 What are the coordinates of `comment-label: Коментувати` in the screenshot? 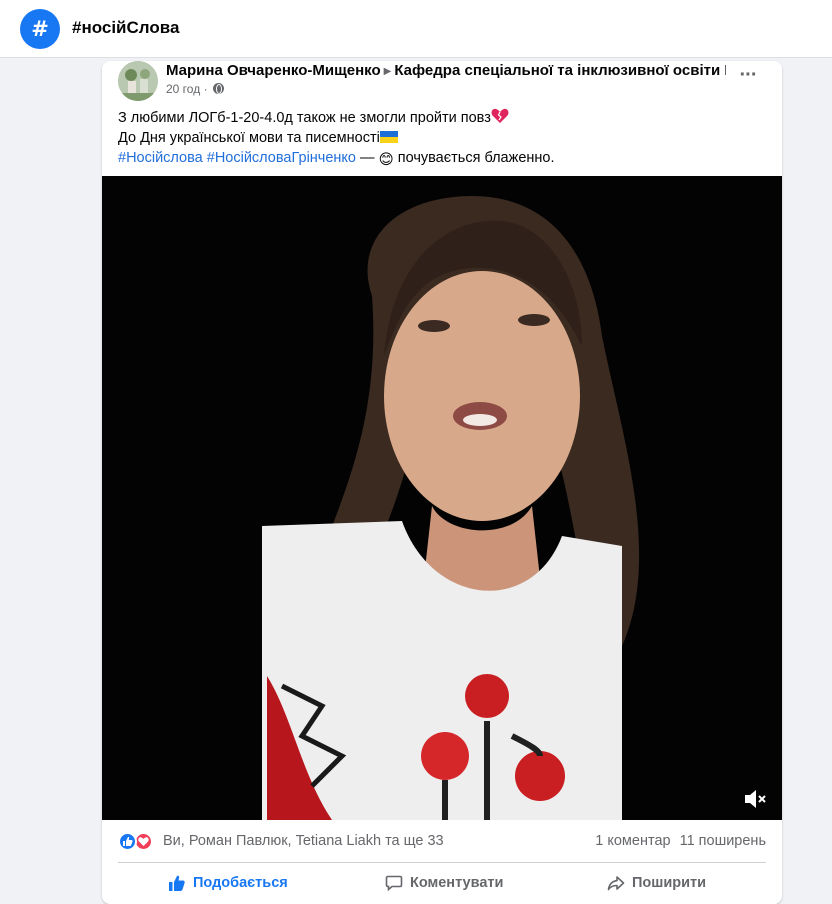 It's located at (457, 883).